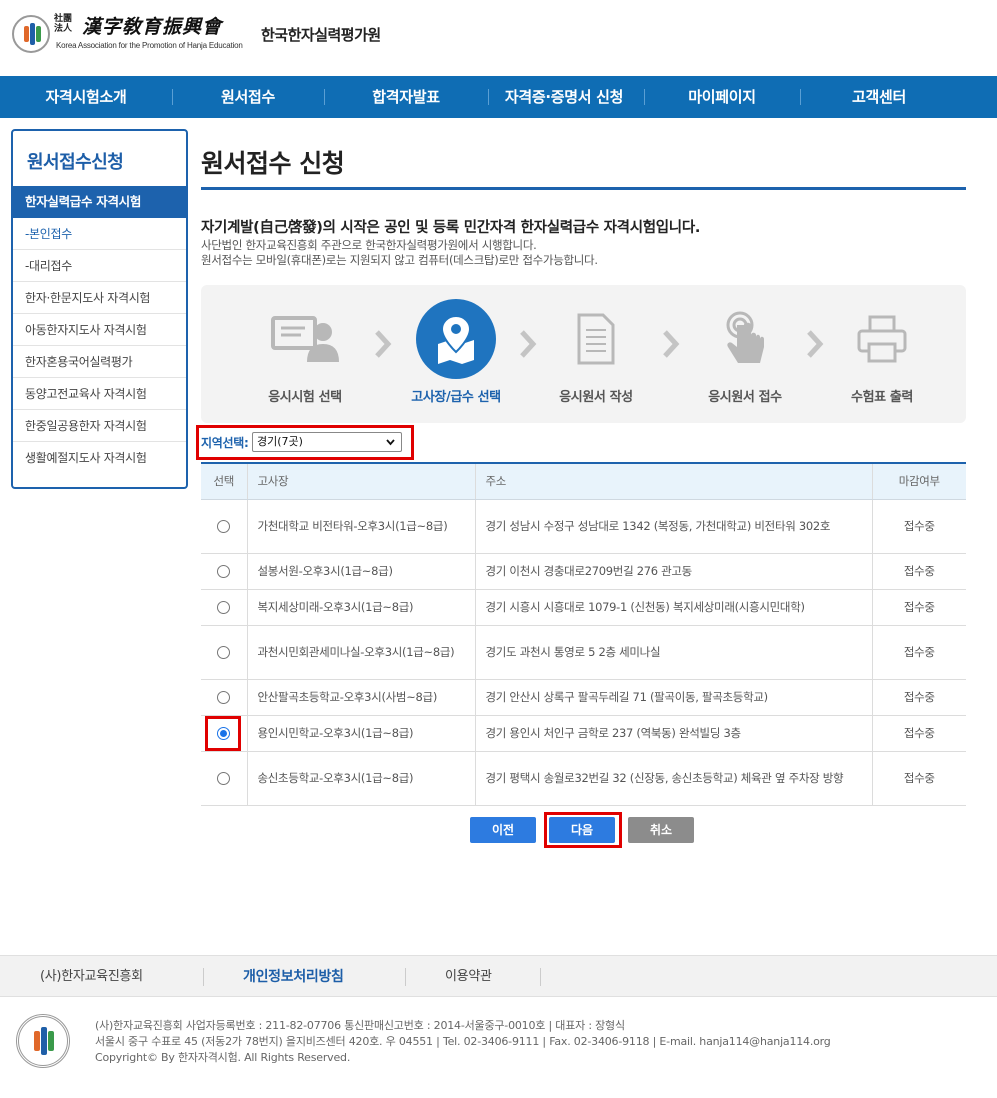  What do you see at coordinates (673, 652) in the screenshot?
I see `address-cell: 경기도 과천시 통영로 5 2층 세미나실` at bounding box center [673, 652].